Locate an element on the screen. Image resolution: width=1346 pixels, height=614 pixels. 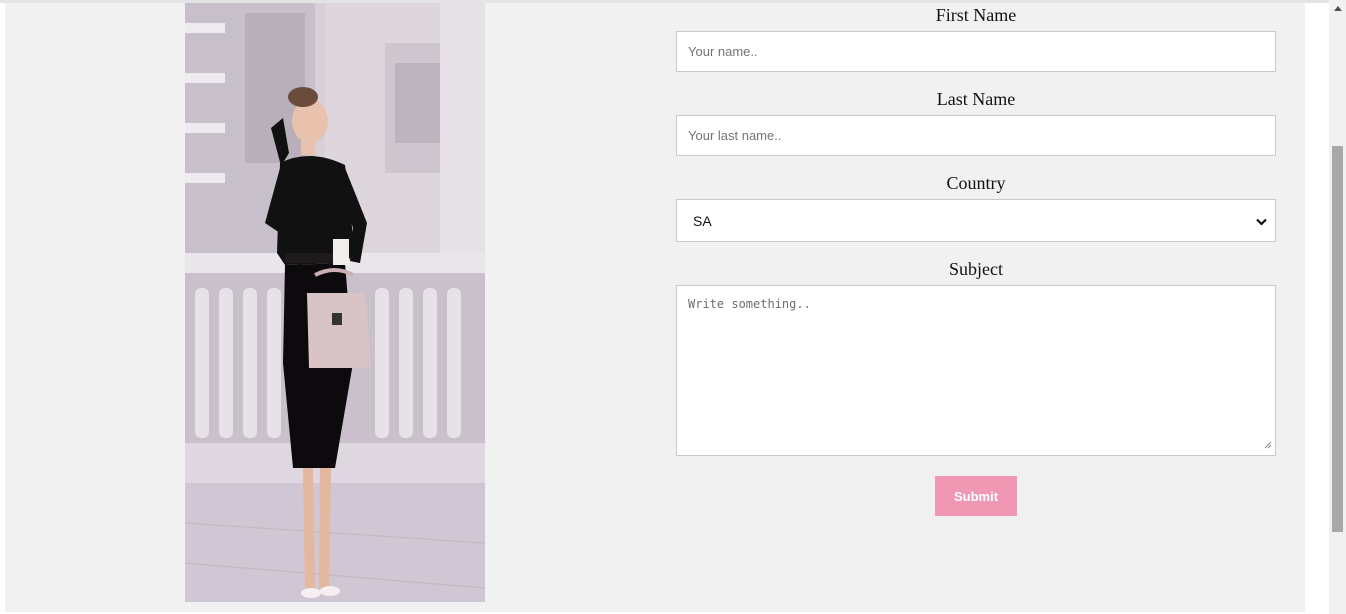
last-name-input is located at coordinates (976, 135).